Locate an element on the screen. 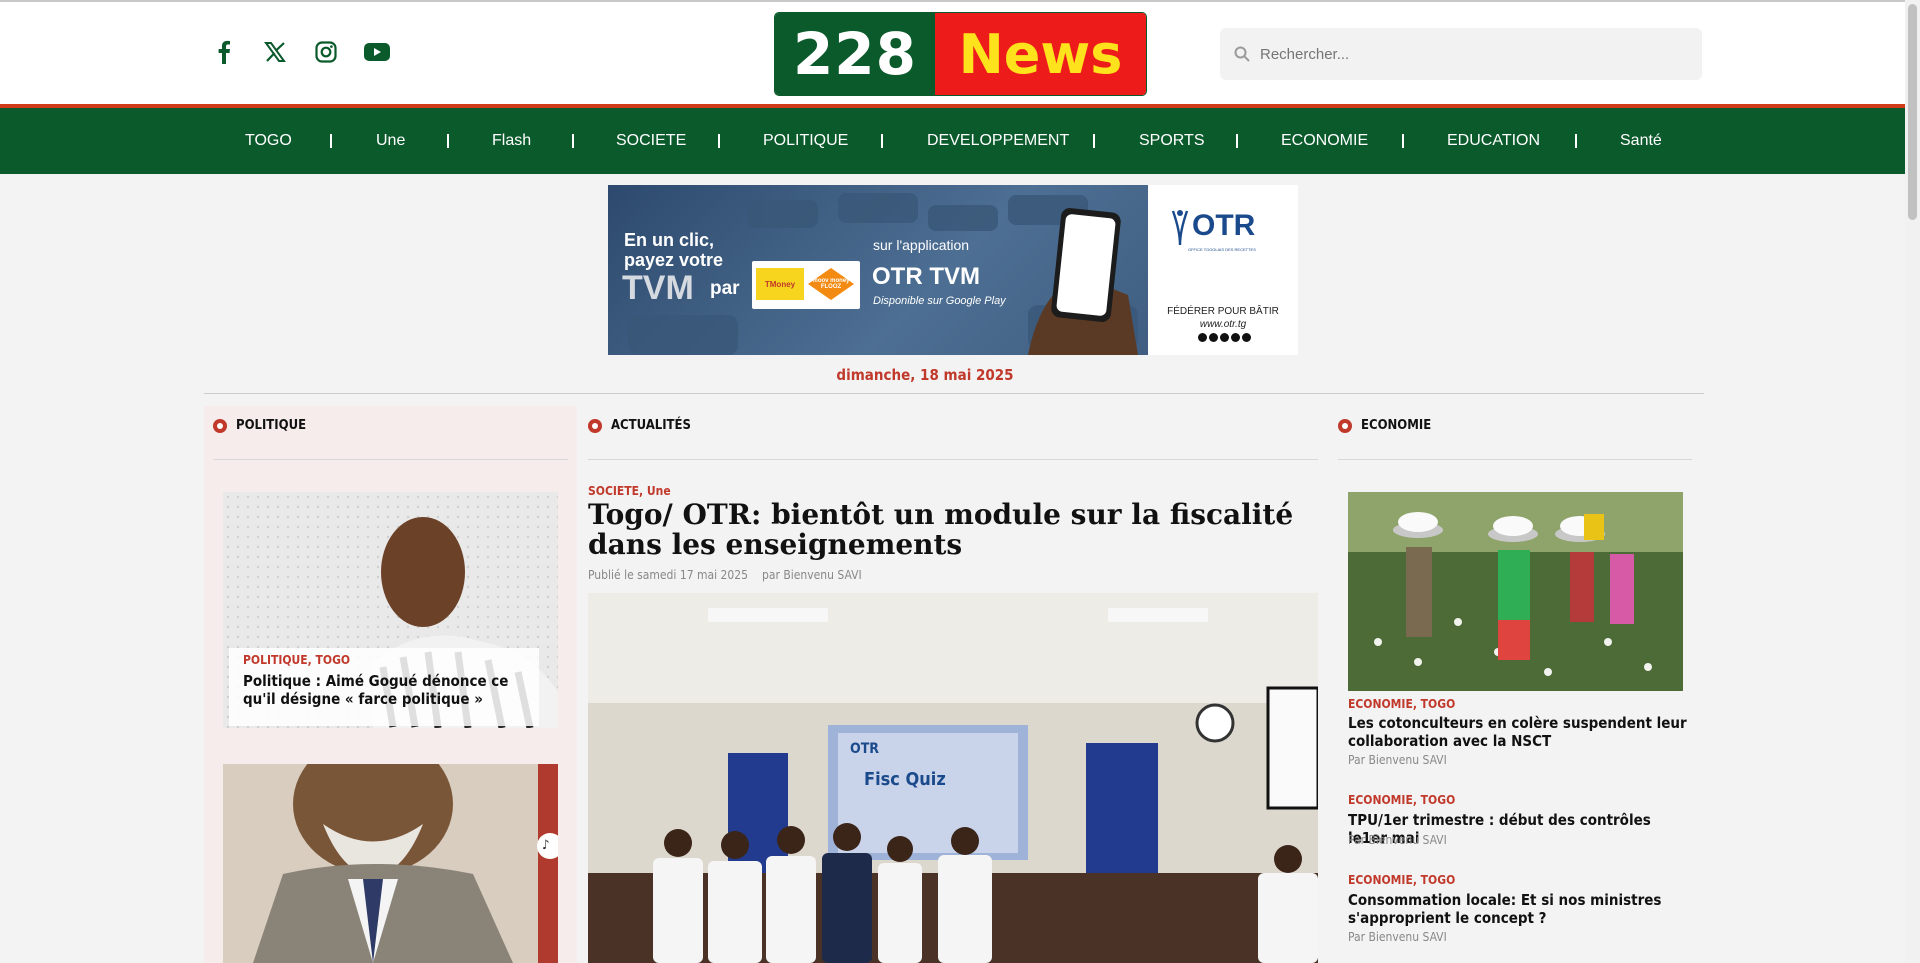 The width and height of the screenshot is (1920, 963). politique-heading: POLITIQUE is located at coordinates (259, 425).